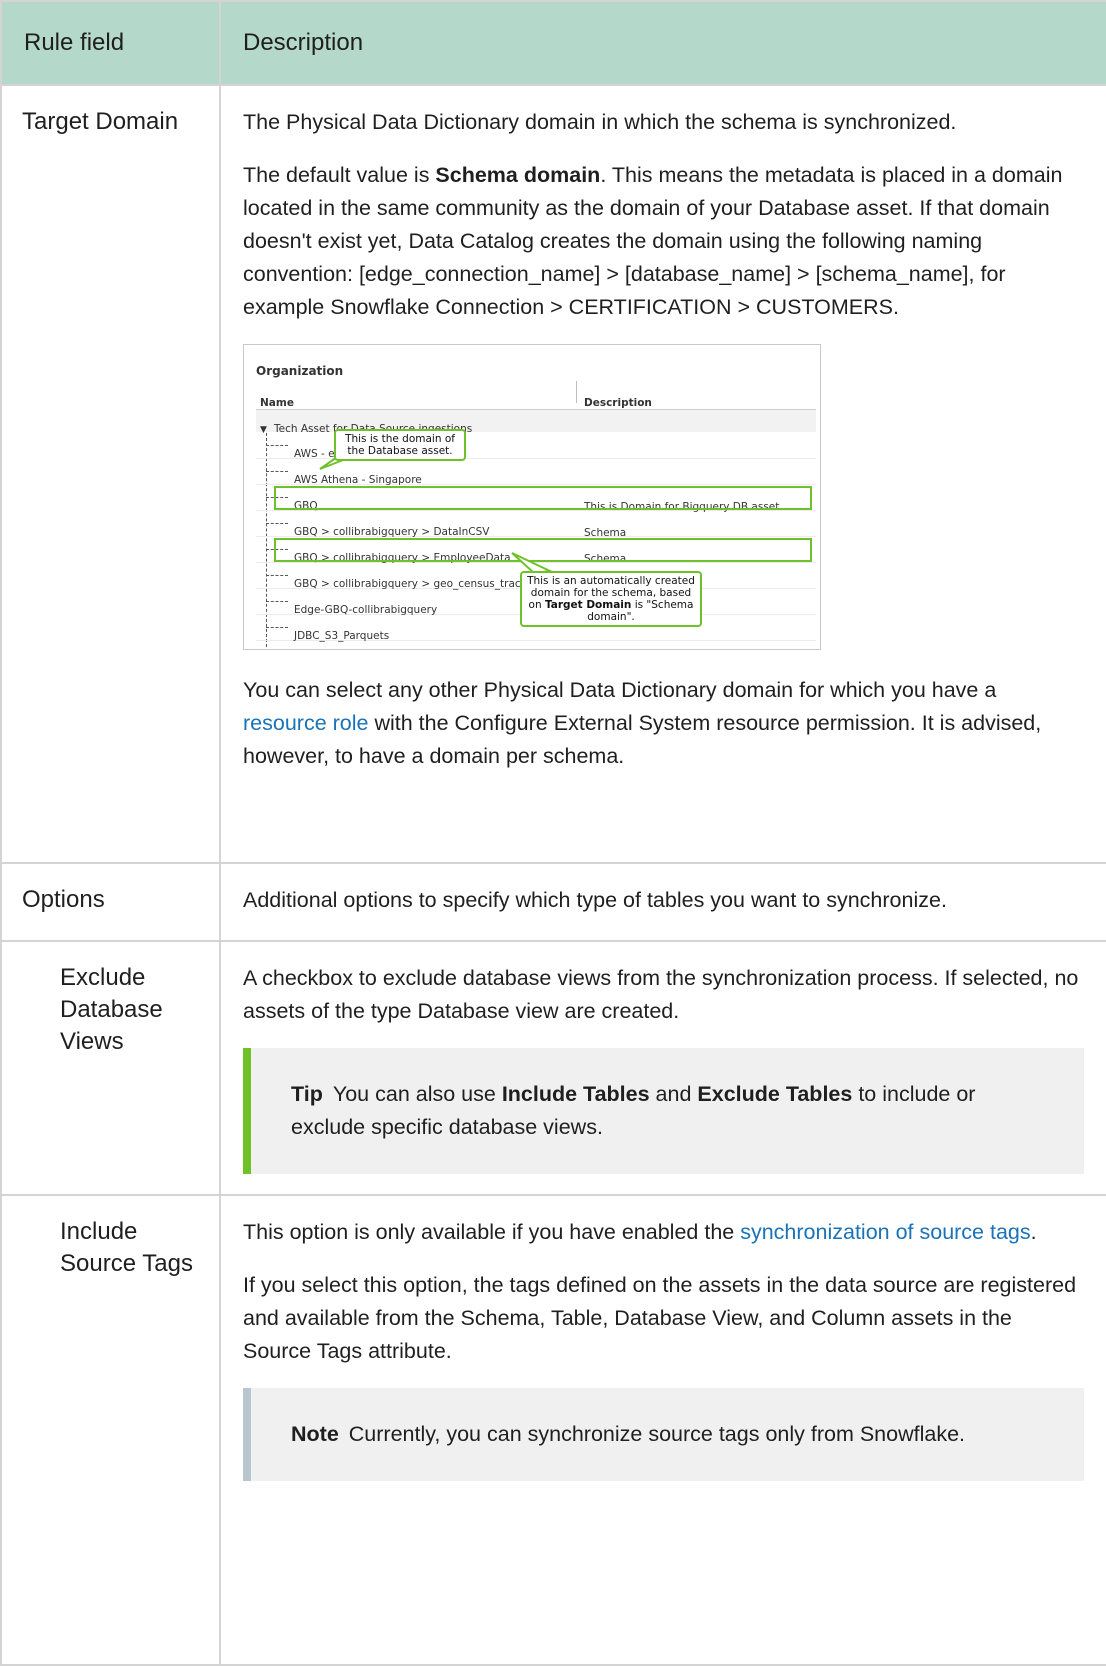 This screenshot has height=1666, width=1106. What do you see at coordinates (518, 175) in the screenshot?
I see `bold-schema-domain: Schema domain` at bounding box center [518, 175].